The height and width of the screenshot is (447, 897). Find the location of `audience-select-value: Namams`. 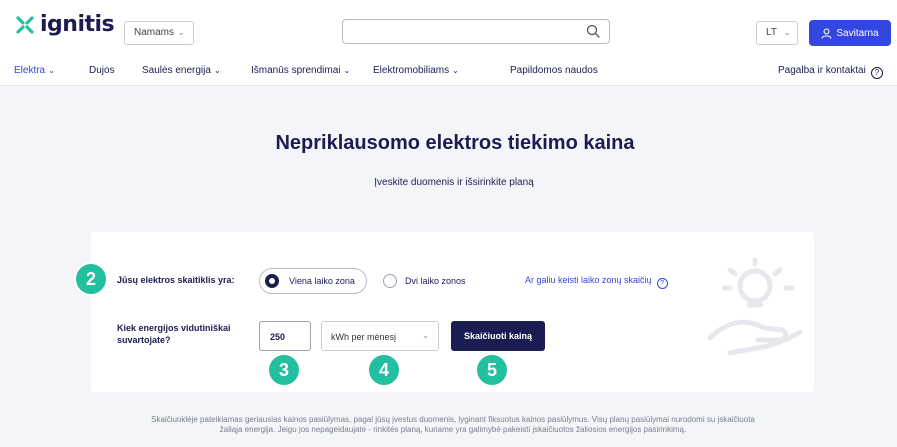

audience-select-value: Namams is located at coordinates (154, 32).